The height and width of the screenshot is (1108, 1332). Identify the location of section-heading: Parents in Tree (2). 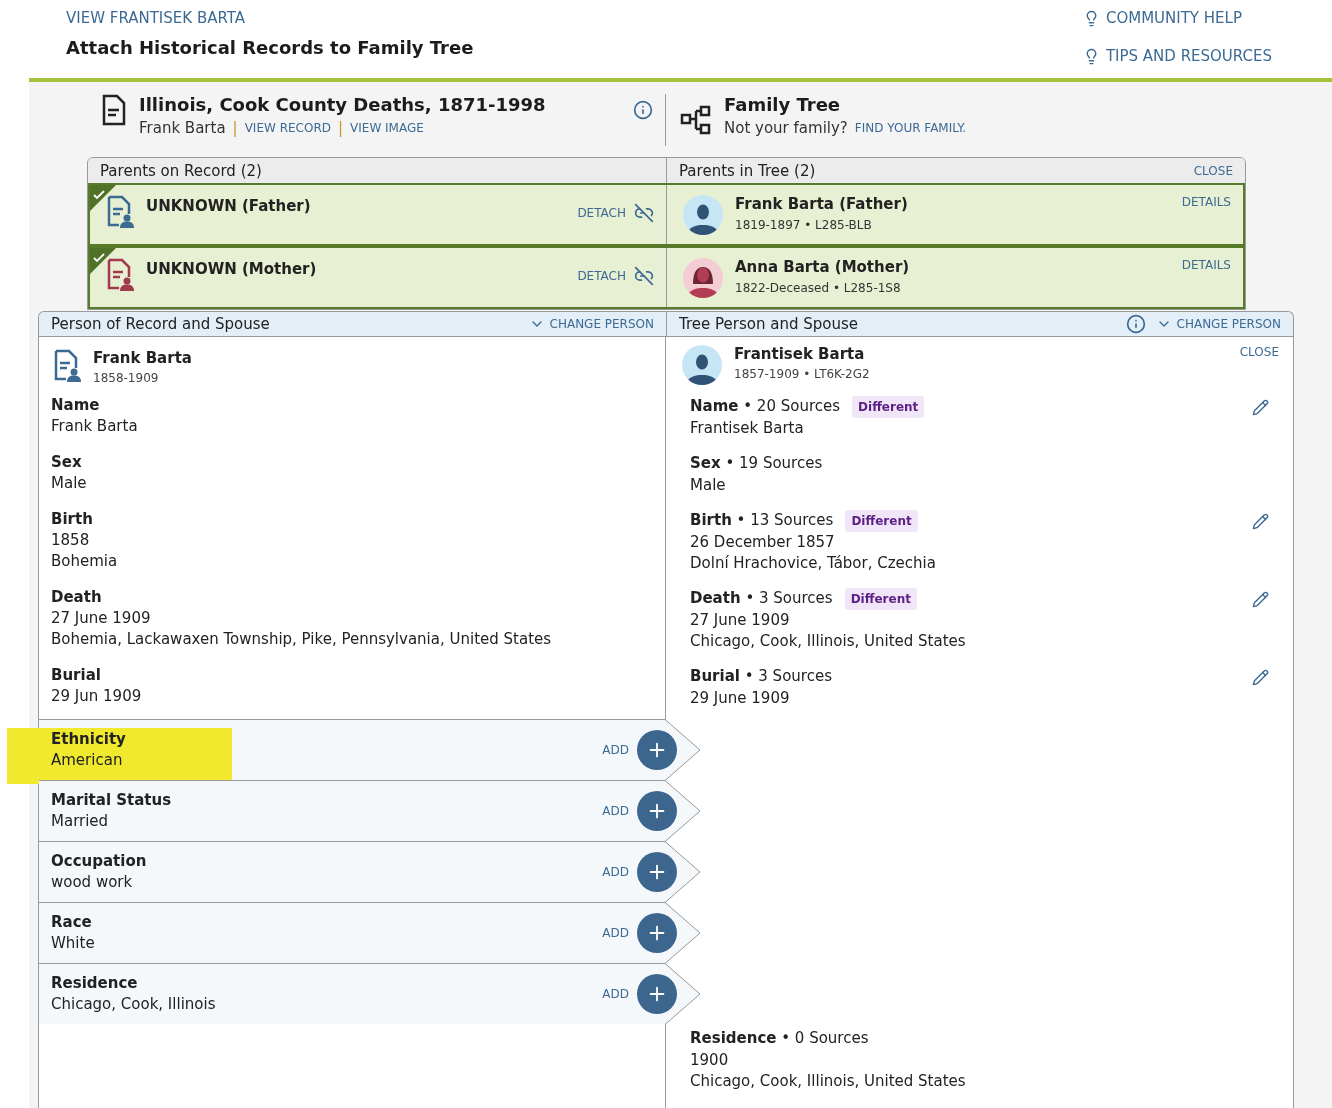
(747, 170).